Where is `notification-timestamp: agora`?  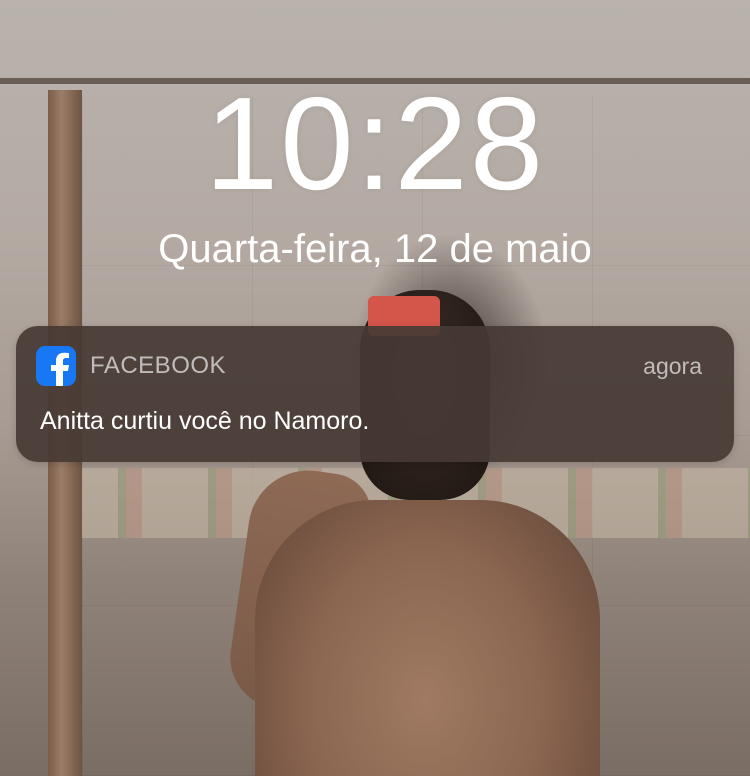
notification-timestamp: agora is located at coordinates (672, 365).